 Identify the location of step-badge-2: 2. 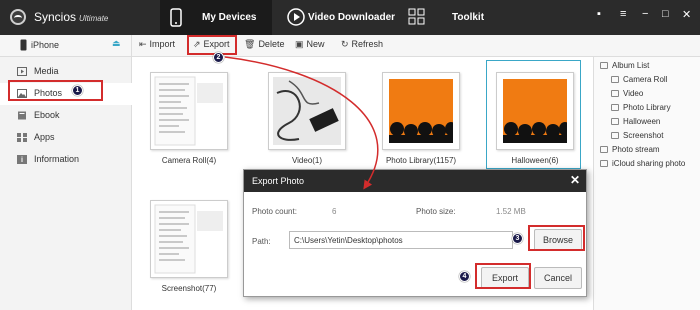
(218, 57).